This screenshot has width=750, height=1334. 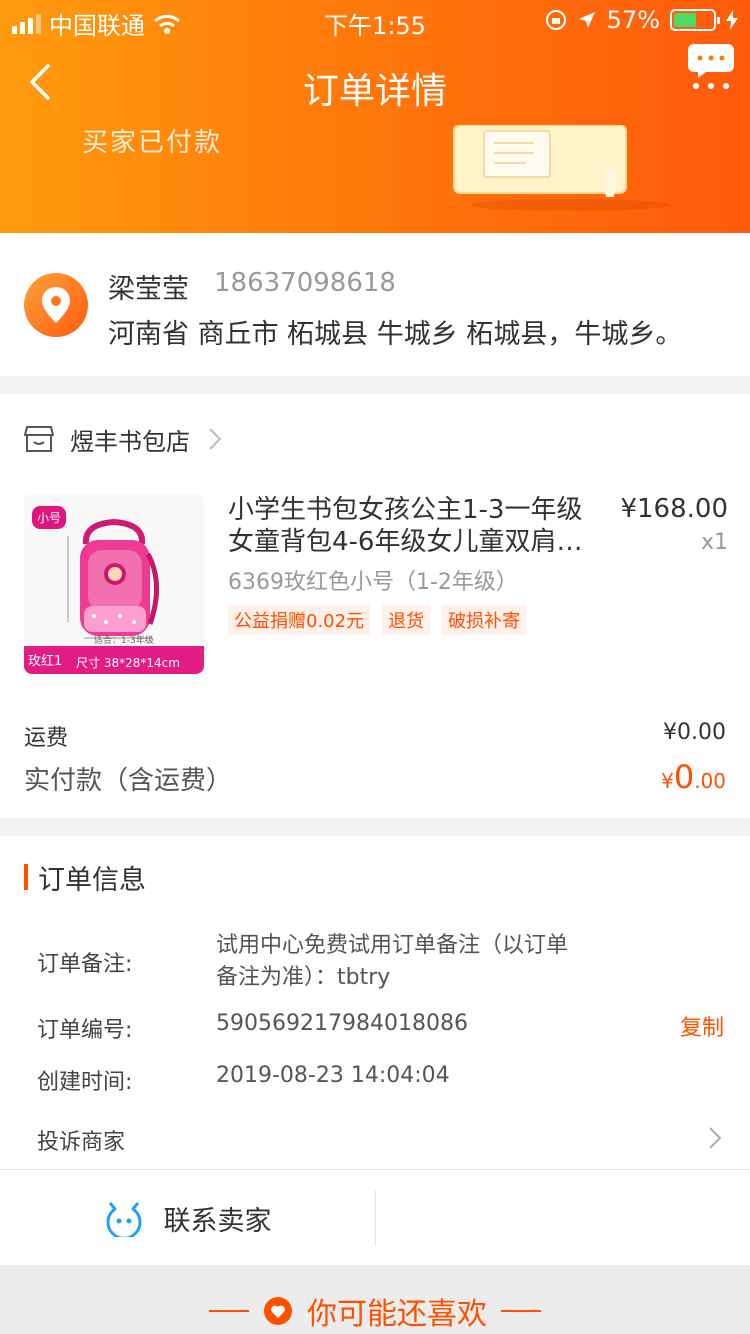 What do you see at coordinates (45, 661) in the screenshot?
I see `thumb-color-label: 玫红1` at bounding box center [45, 661].